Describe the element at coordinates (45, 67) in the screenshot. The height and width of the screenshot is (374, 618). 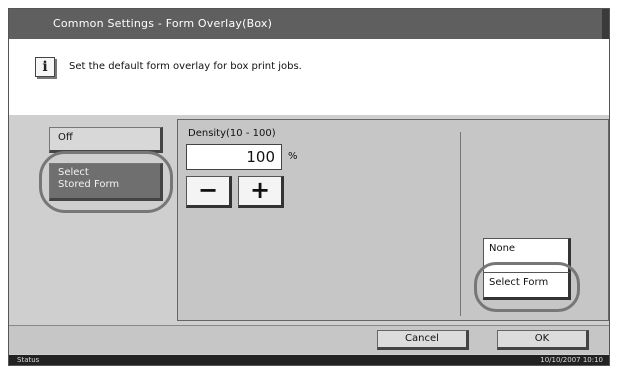
I see `info-icon: i` at that location.